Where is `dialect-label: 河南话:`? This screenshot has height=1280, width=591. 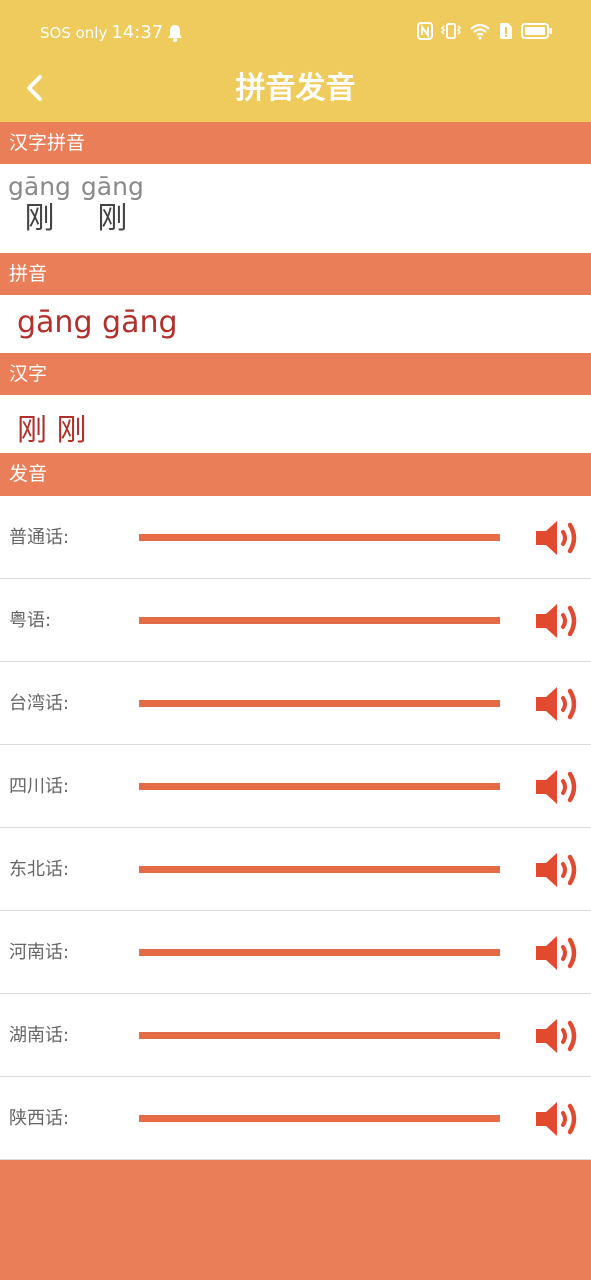 dialect-label: 河南话: is located at coordinates (39, 952).